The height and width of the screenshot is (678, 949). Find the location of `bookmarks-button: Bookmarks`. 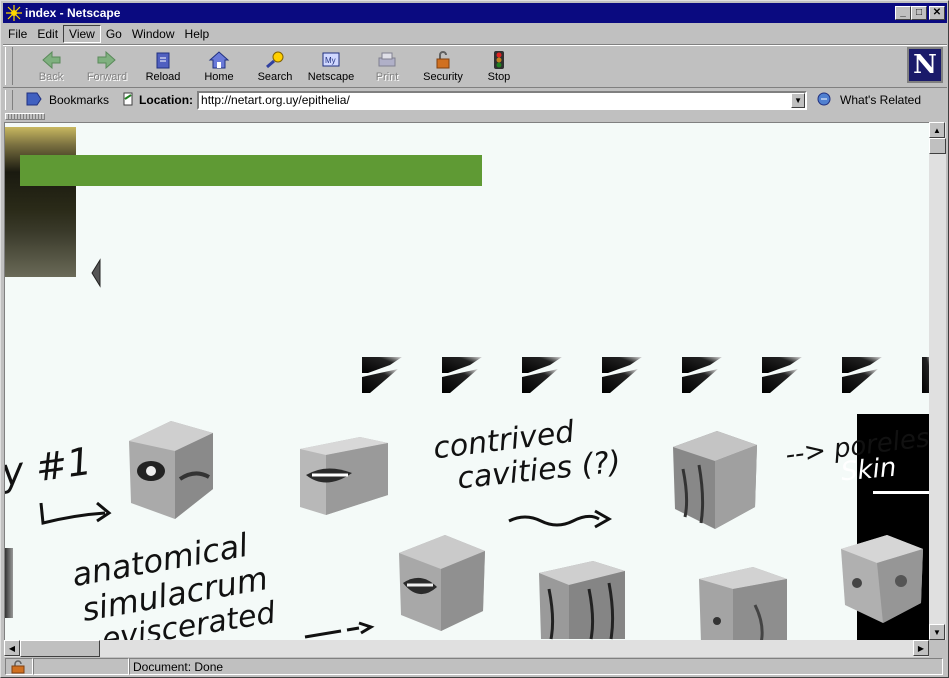

bookmarks-button: Bookmarks is located at coordinates (67, 100).